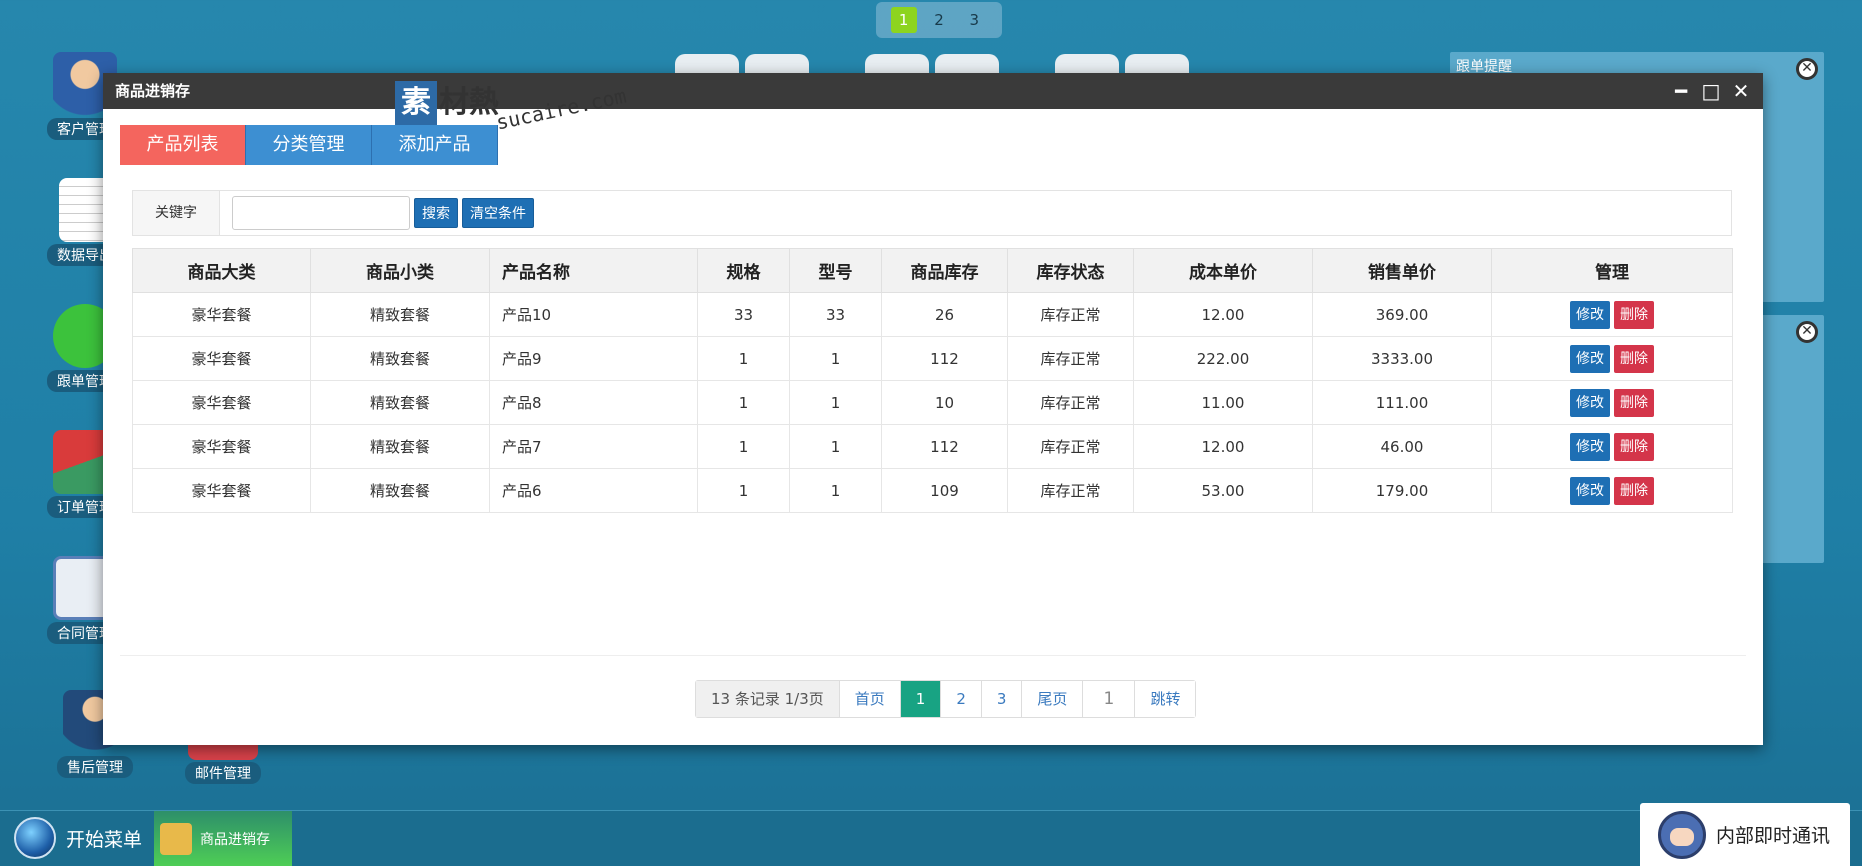  I want to click on page-link-1: 1, so click(921, 699).